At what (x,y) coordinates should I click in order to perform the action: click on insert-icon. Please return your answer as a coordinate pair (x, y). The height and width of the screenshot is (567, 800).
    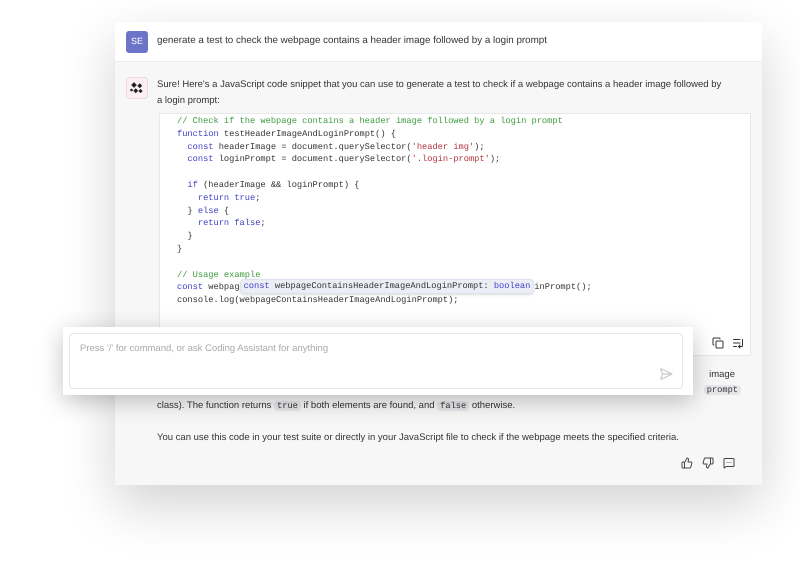
    Looking at the image, I should click on (738, 343).